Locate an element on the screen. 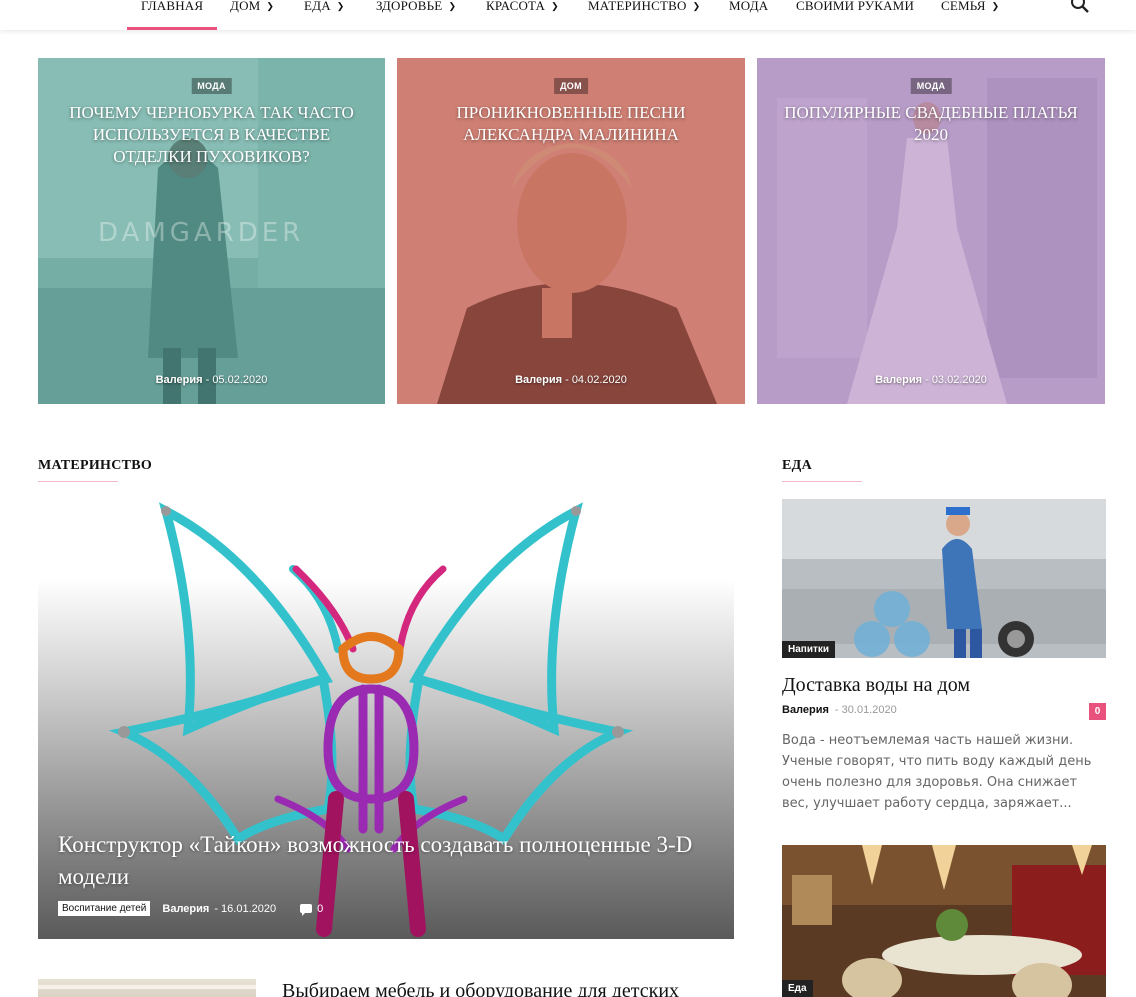  nav-item-label: МАТЕРИНСТВО is located at coordinates (637, 6).